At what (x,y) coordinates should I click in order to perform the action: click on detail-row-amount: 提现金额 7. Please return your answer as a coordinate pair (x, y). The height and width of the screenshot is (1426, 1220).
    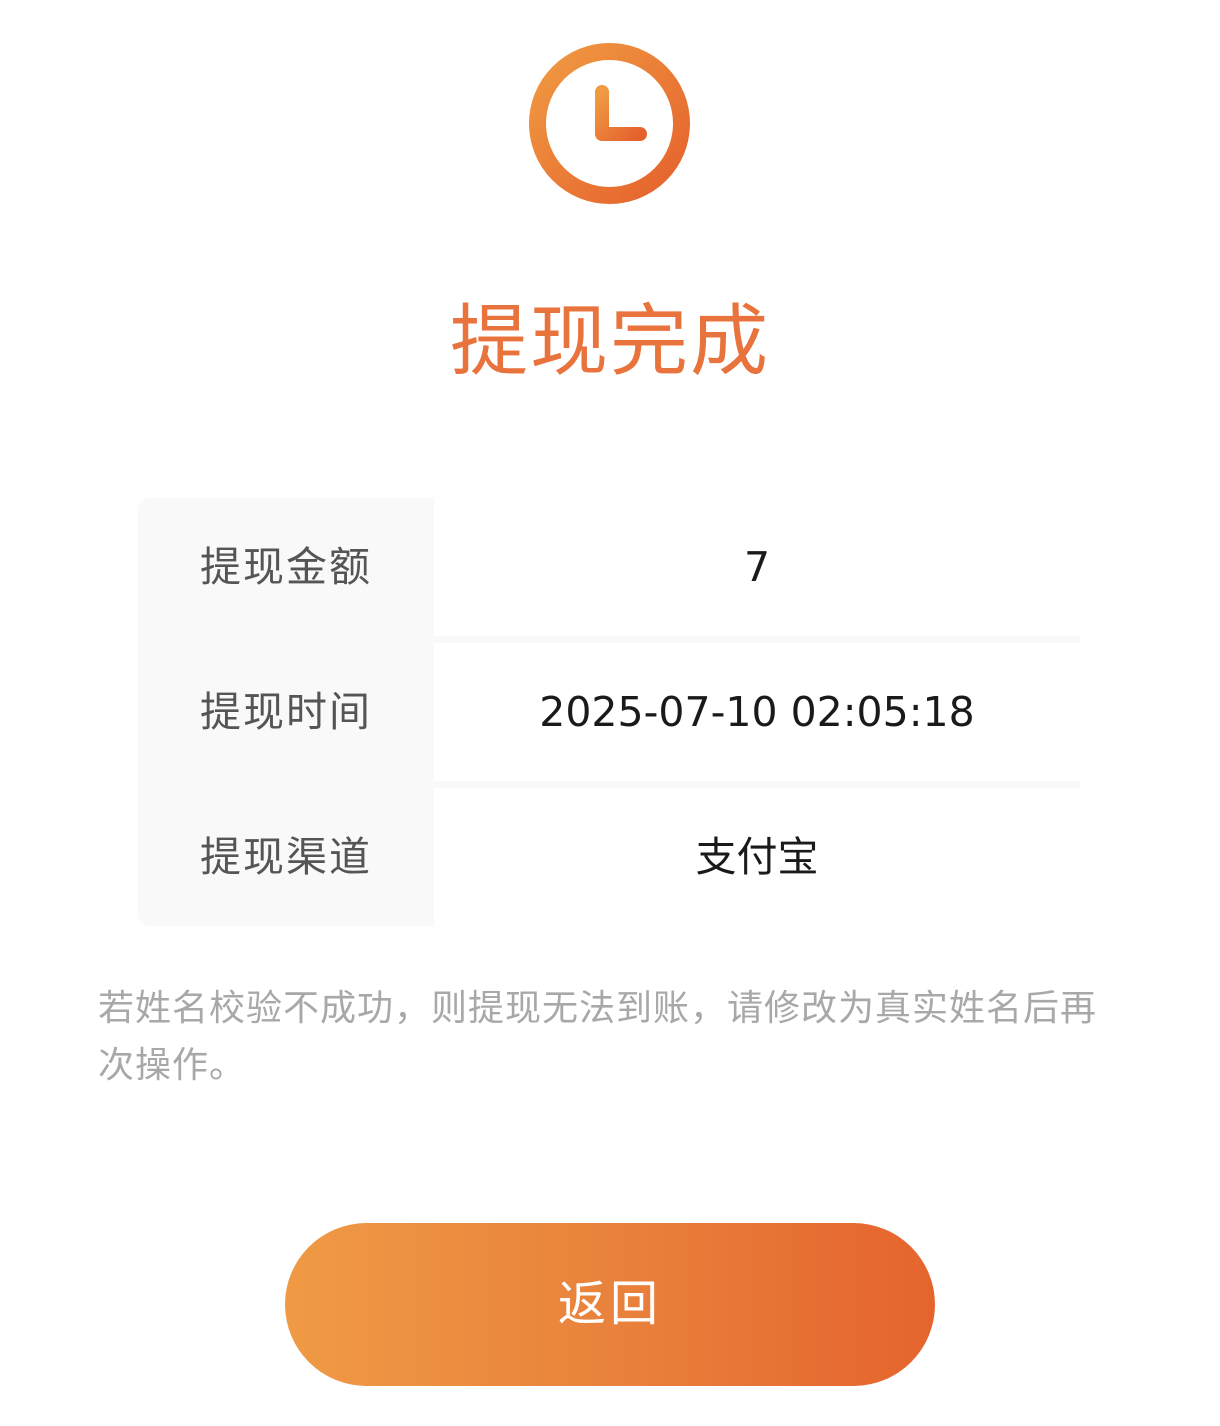
    Looking at the image, I should click on (609, 567).